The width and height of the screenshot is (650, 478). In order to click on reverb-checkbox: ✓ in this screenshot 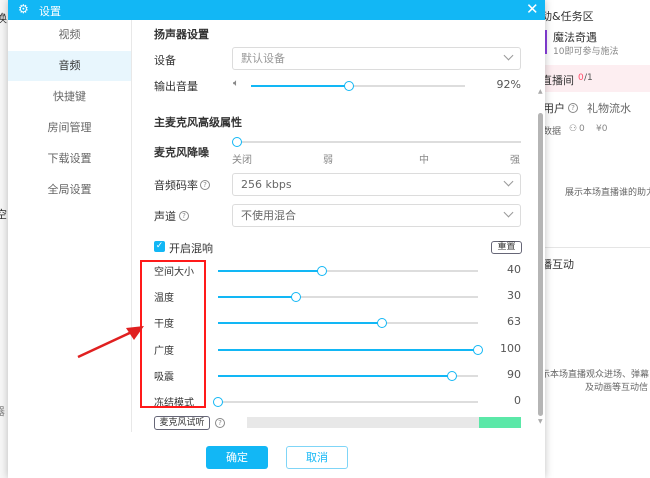, I will do `click(159, 246)`.